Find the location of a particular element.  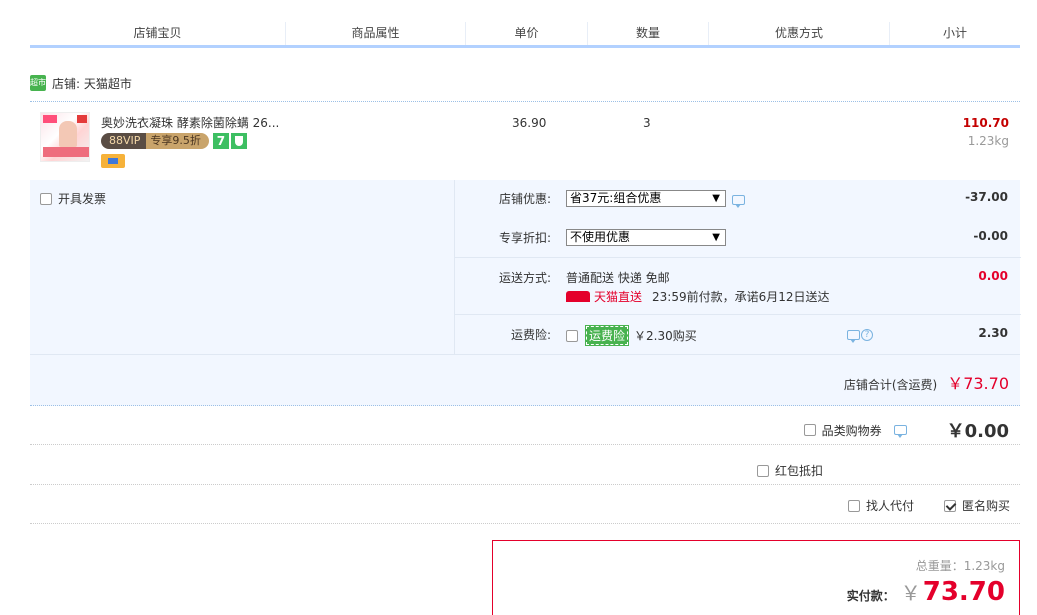

vip-badge-right: 专享9.5折 is located at coordinates (177, 141).